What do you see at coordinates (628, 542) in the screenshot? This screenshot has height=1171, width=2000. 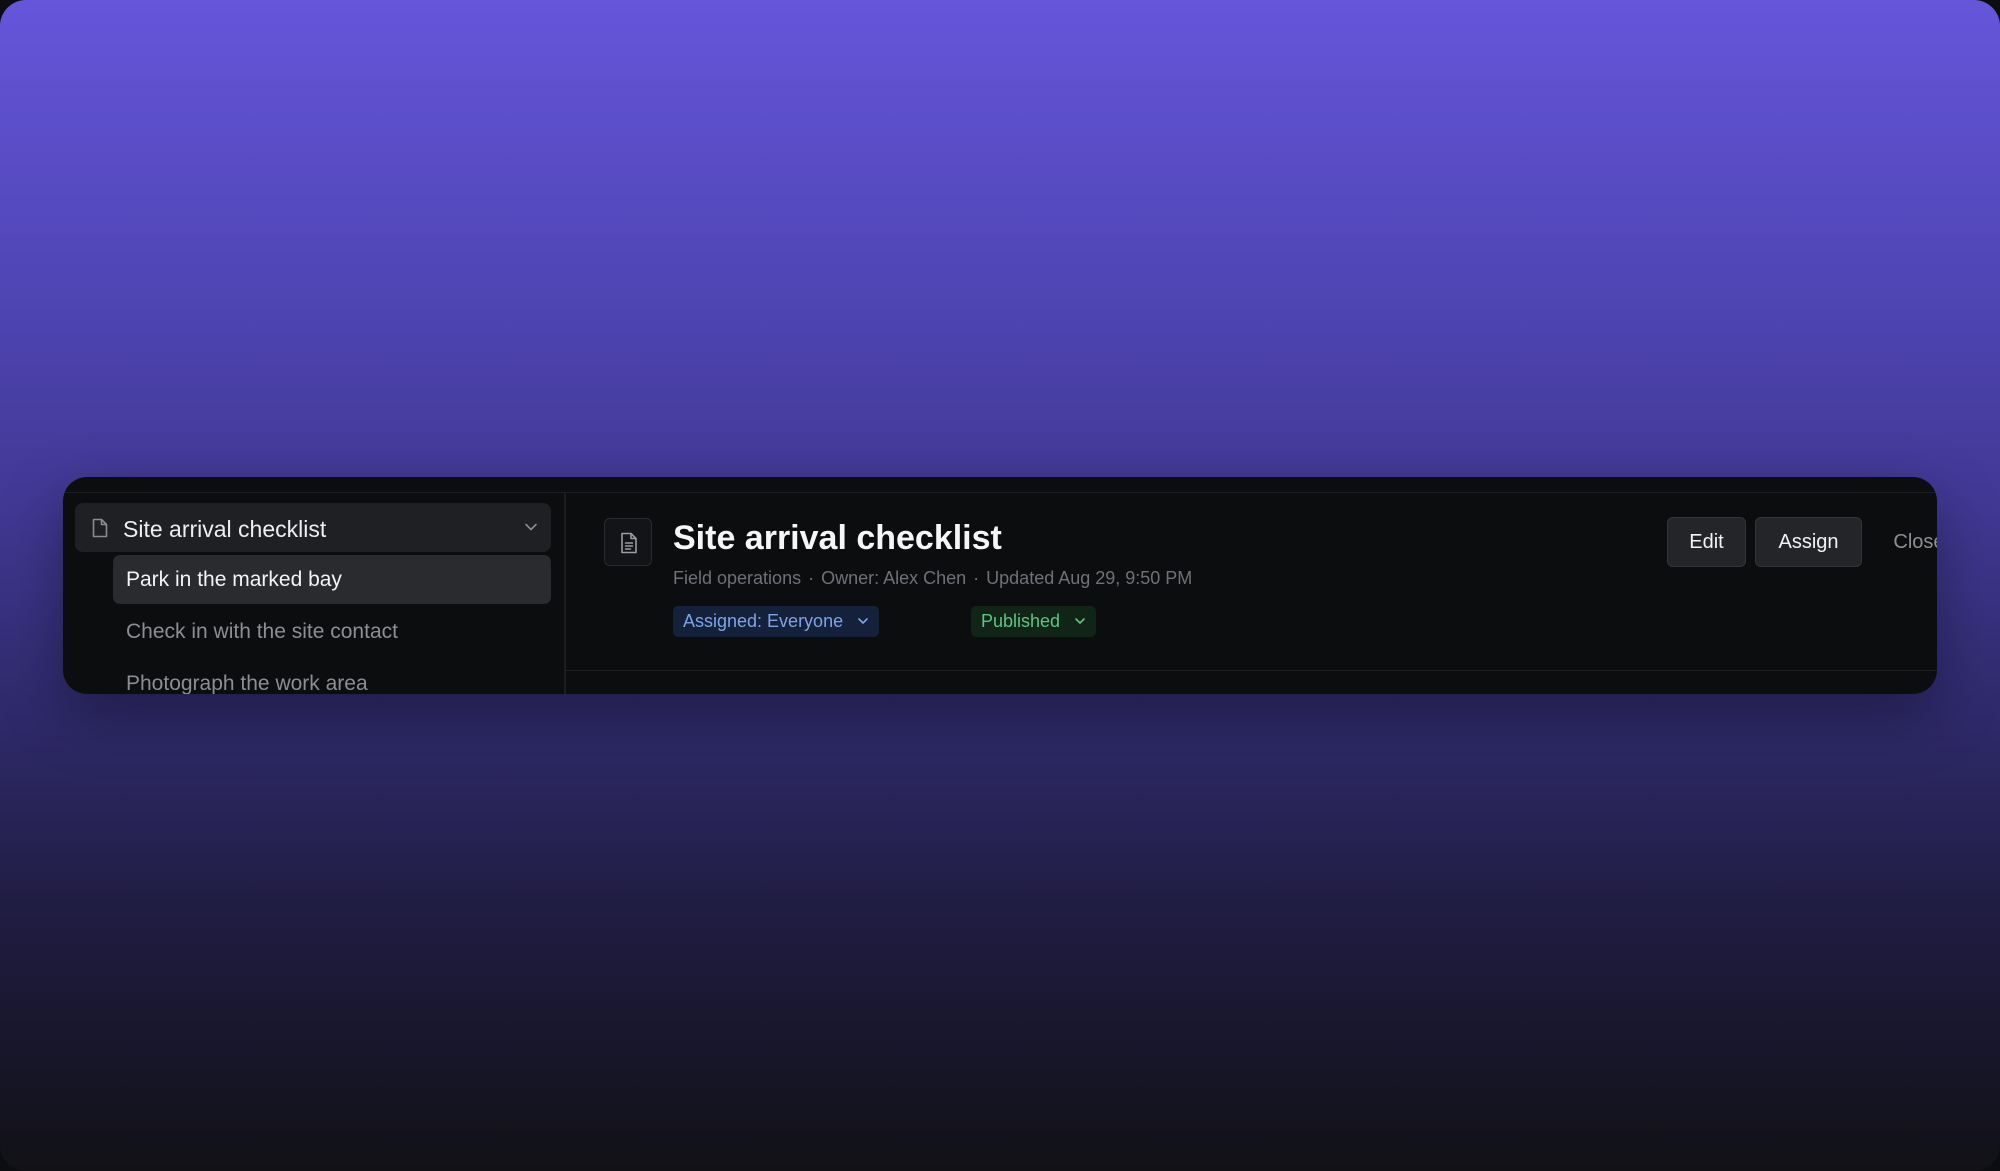 I see `checklist-document-tile` at bounding box center [628, 542].